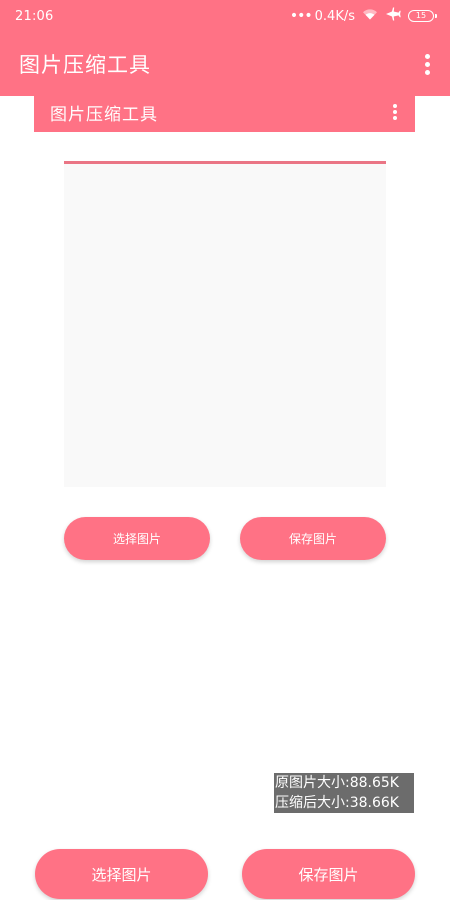 This screenshot has height=900, width=450. I want to click on airplane-icon, so click(393, 16).